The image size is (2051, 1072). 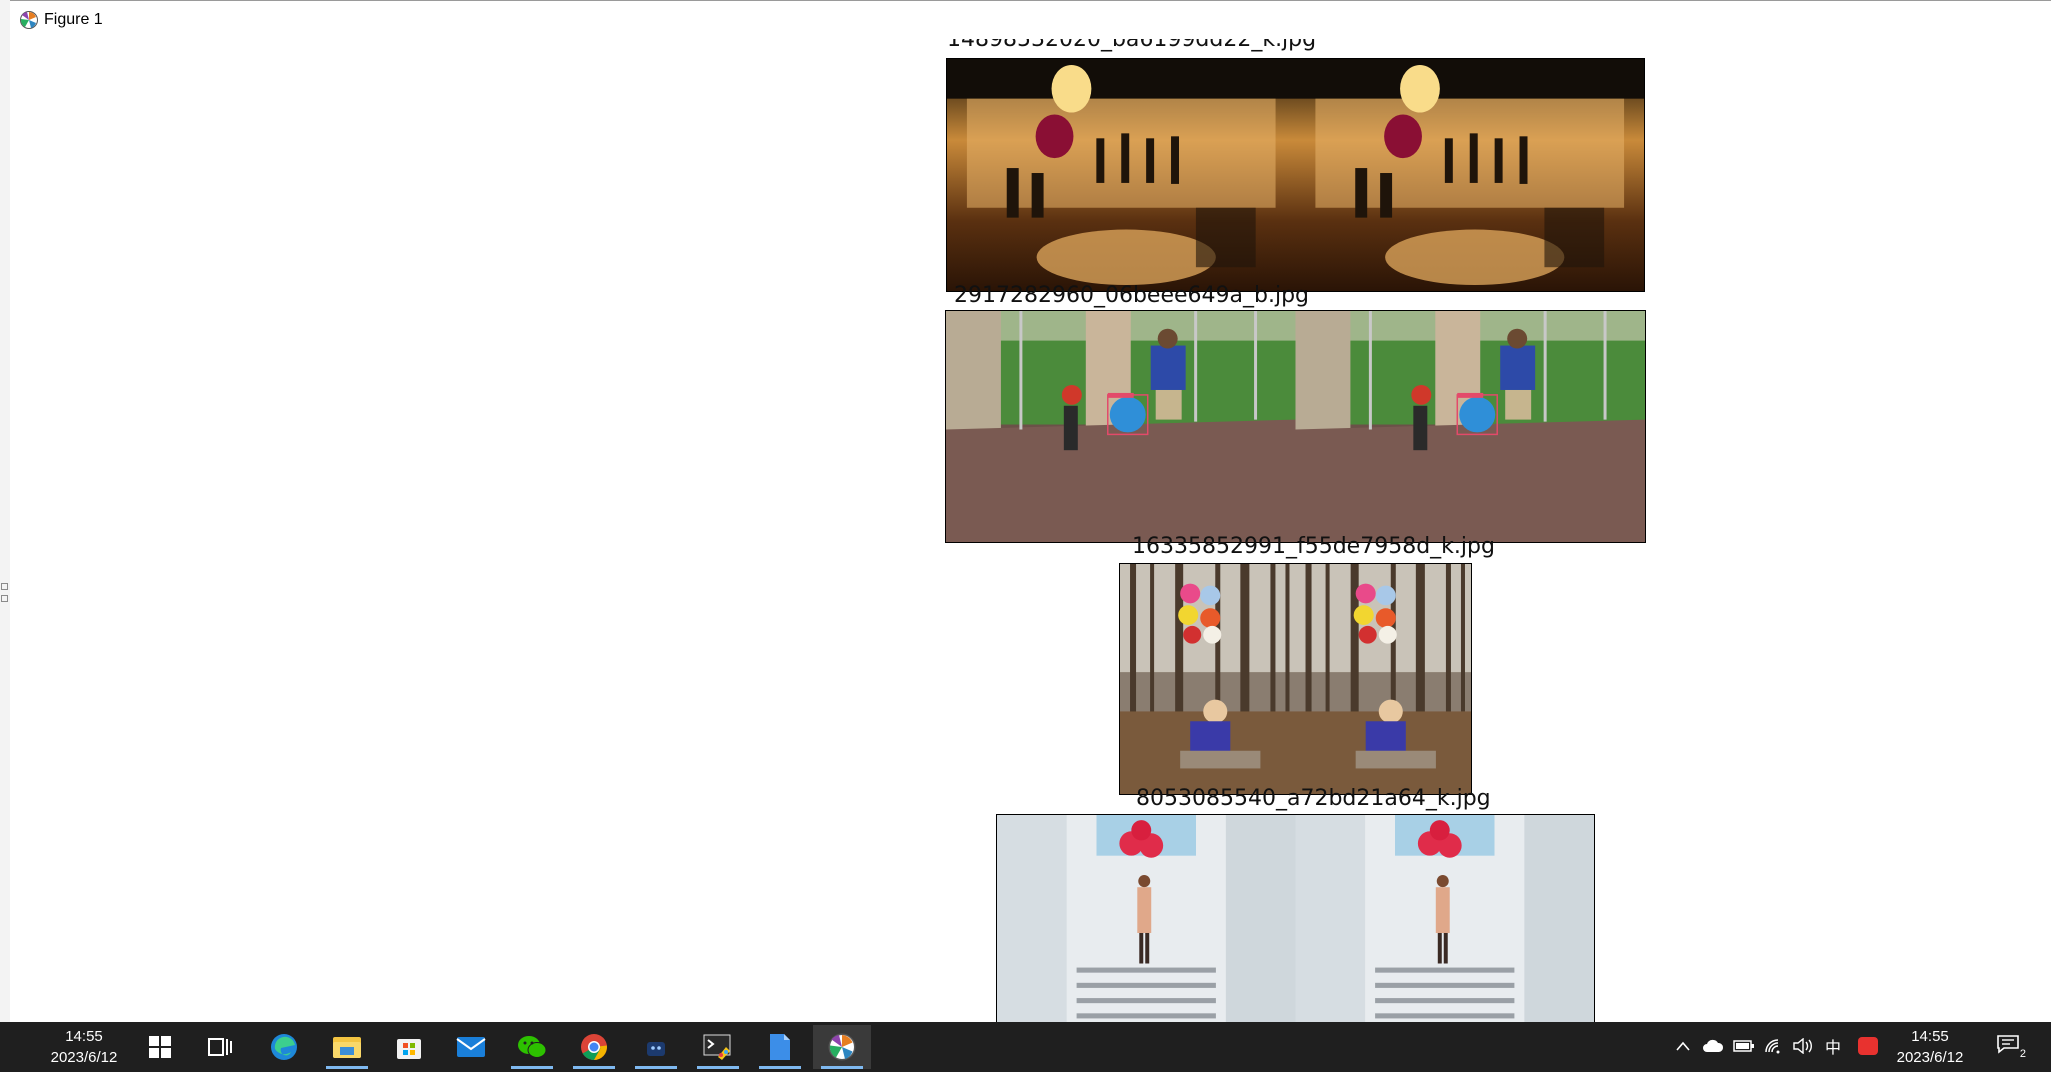 I want to click on porch-photo, so click(x=1295, y=426).